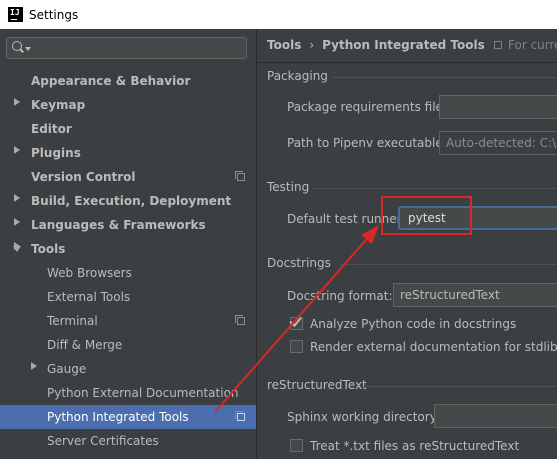  Describe the element at coordinates (128, 249) in the screenshot. I see `tree-item-tools: Tools` at that location.